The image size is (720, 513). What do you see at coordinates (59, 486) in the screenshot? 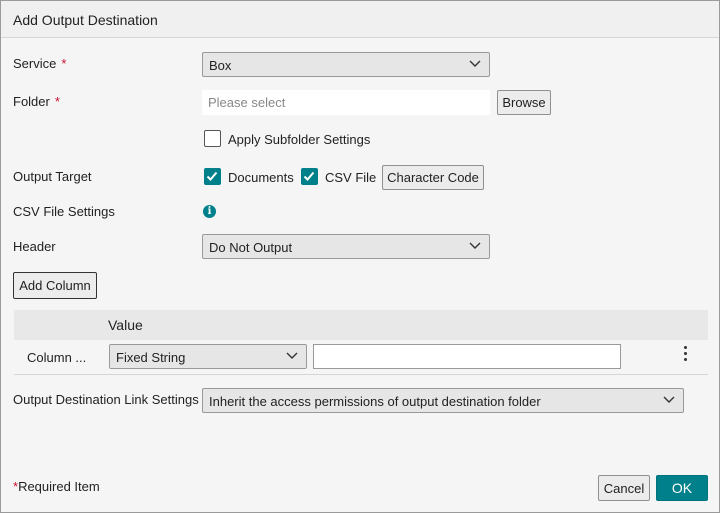
I see `required-item-text: Required Item` at bounding box center [59, 486].